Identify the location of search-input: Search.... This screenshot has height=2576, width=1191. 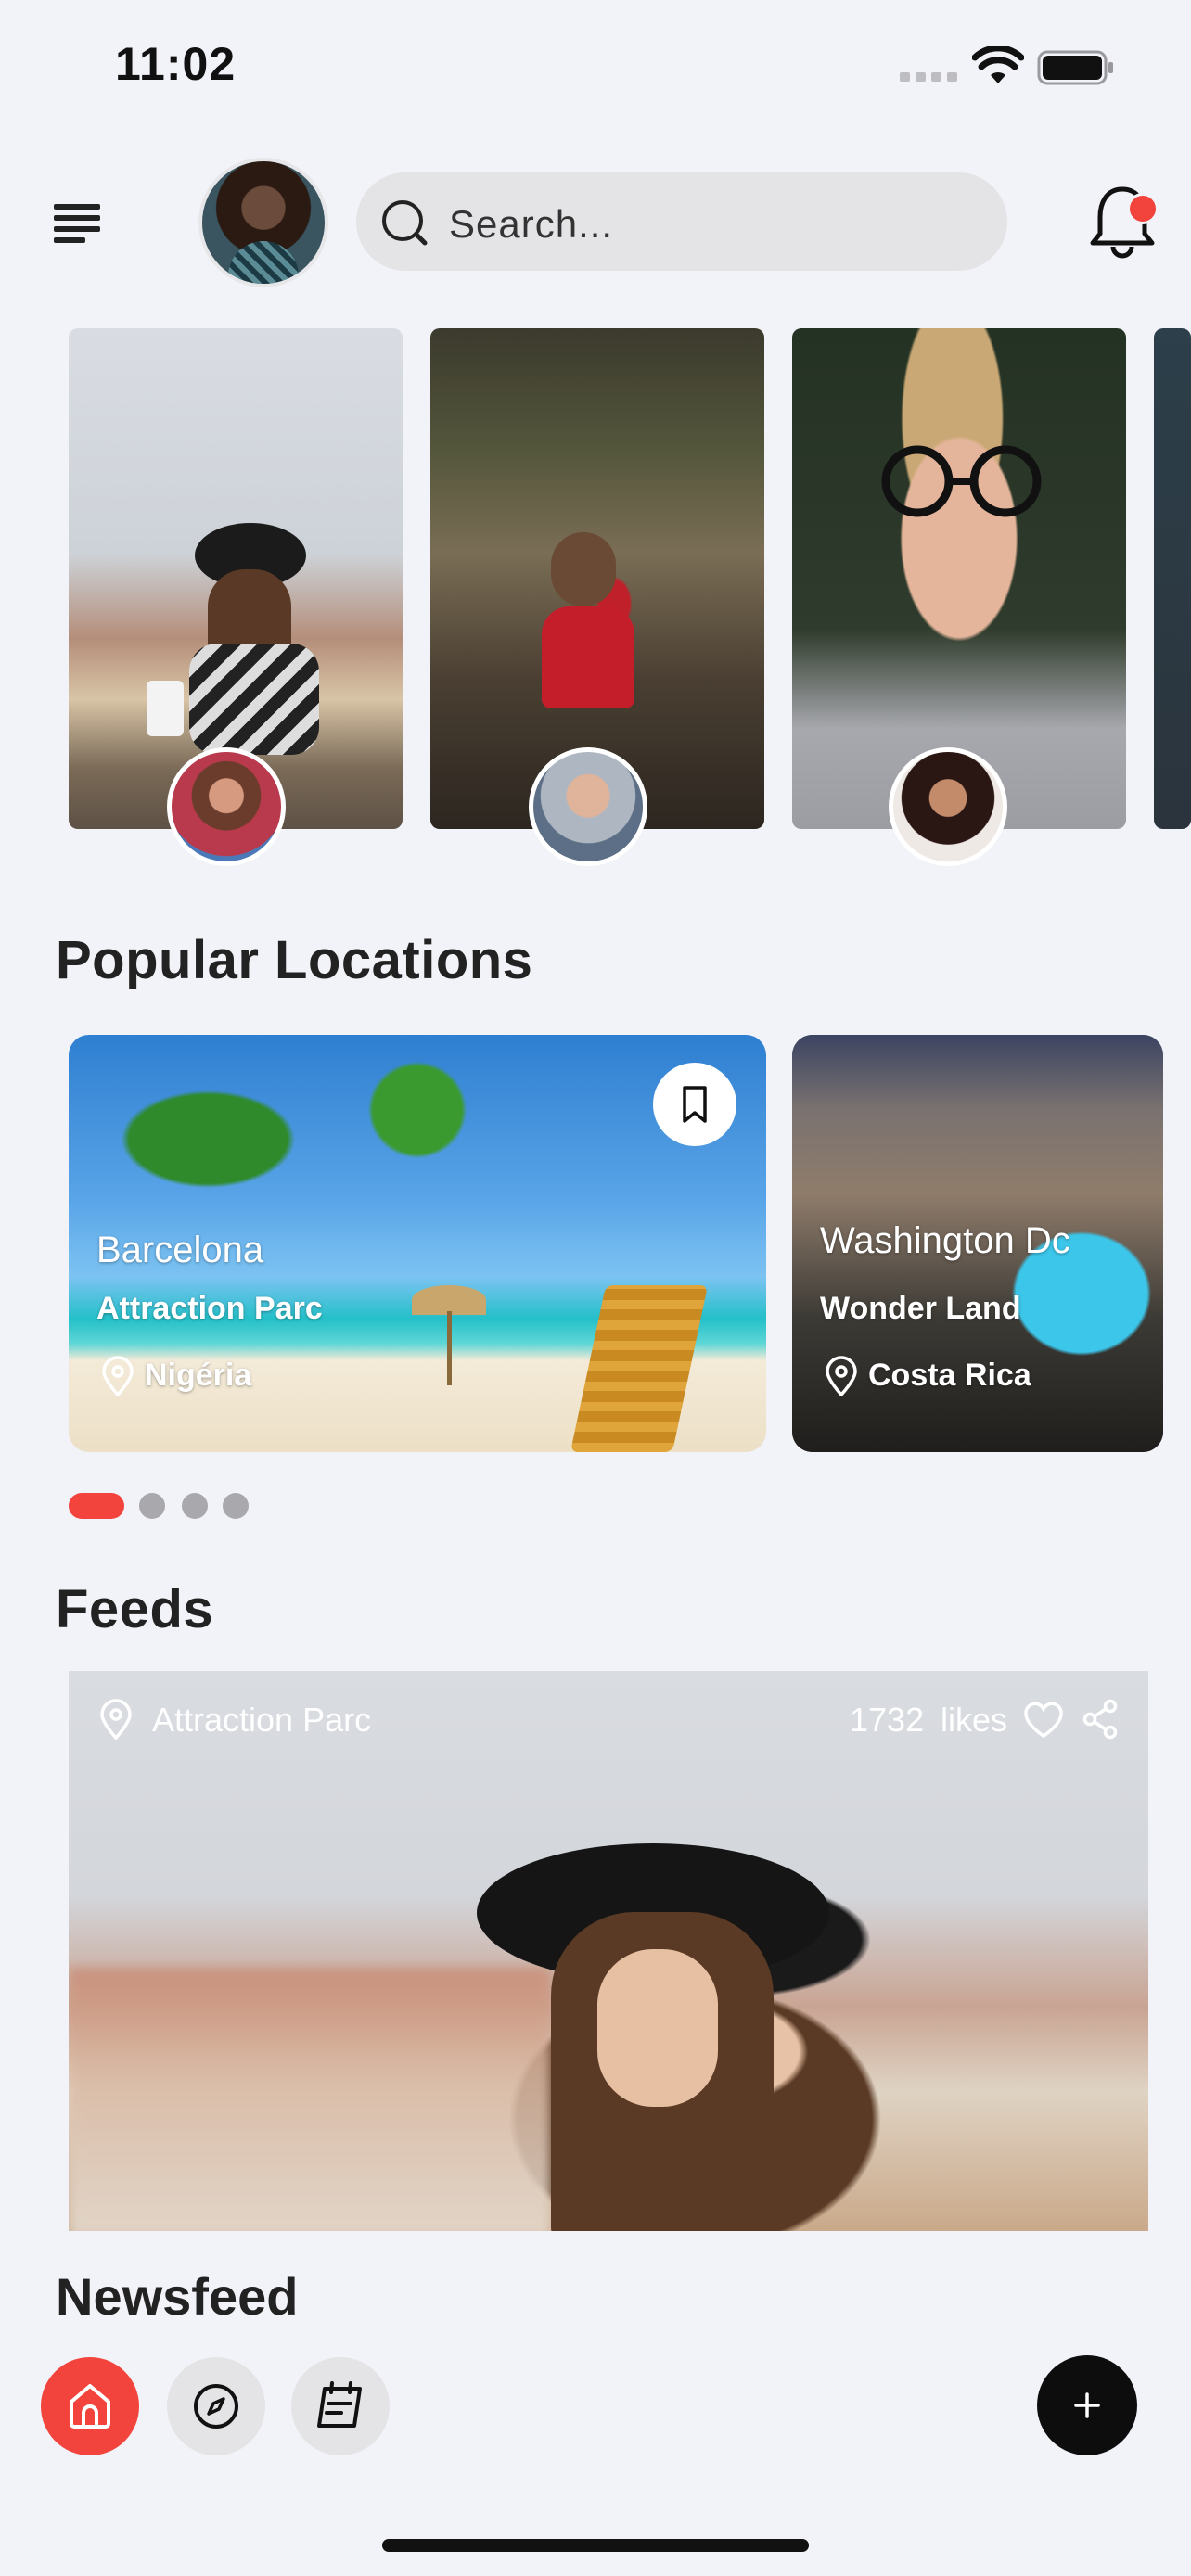
(531, 224).